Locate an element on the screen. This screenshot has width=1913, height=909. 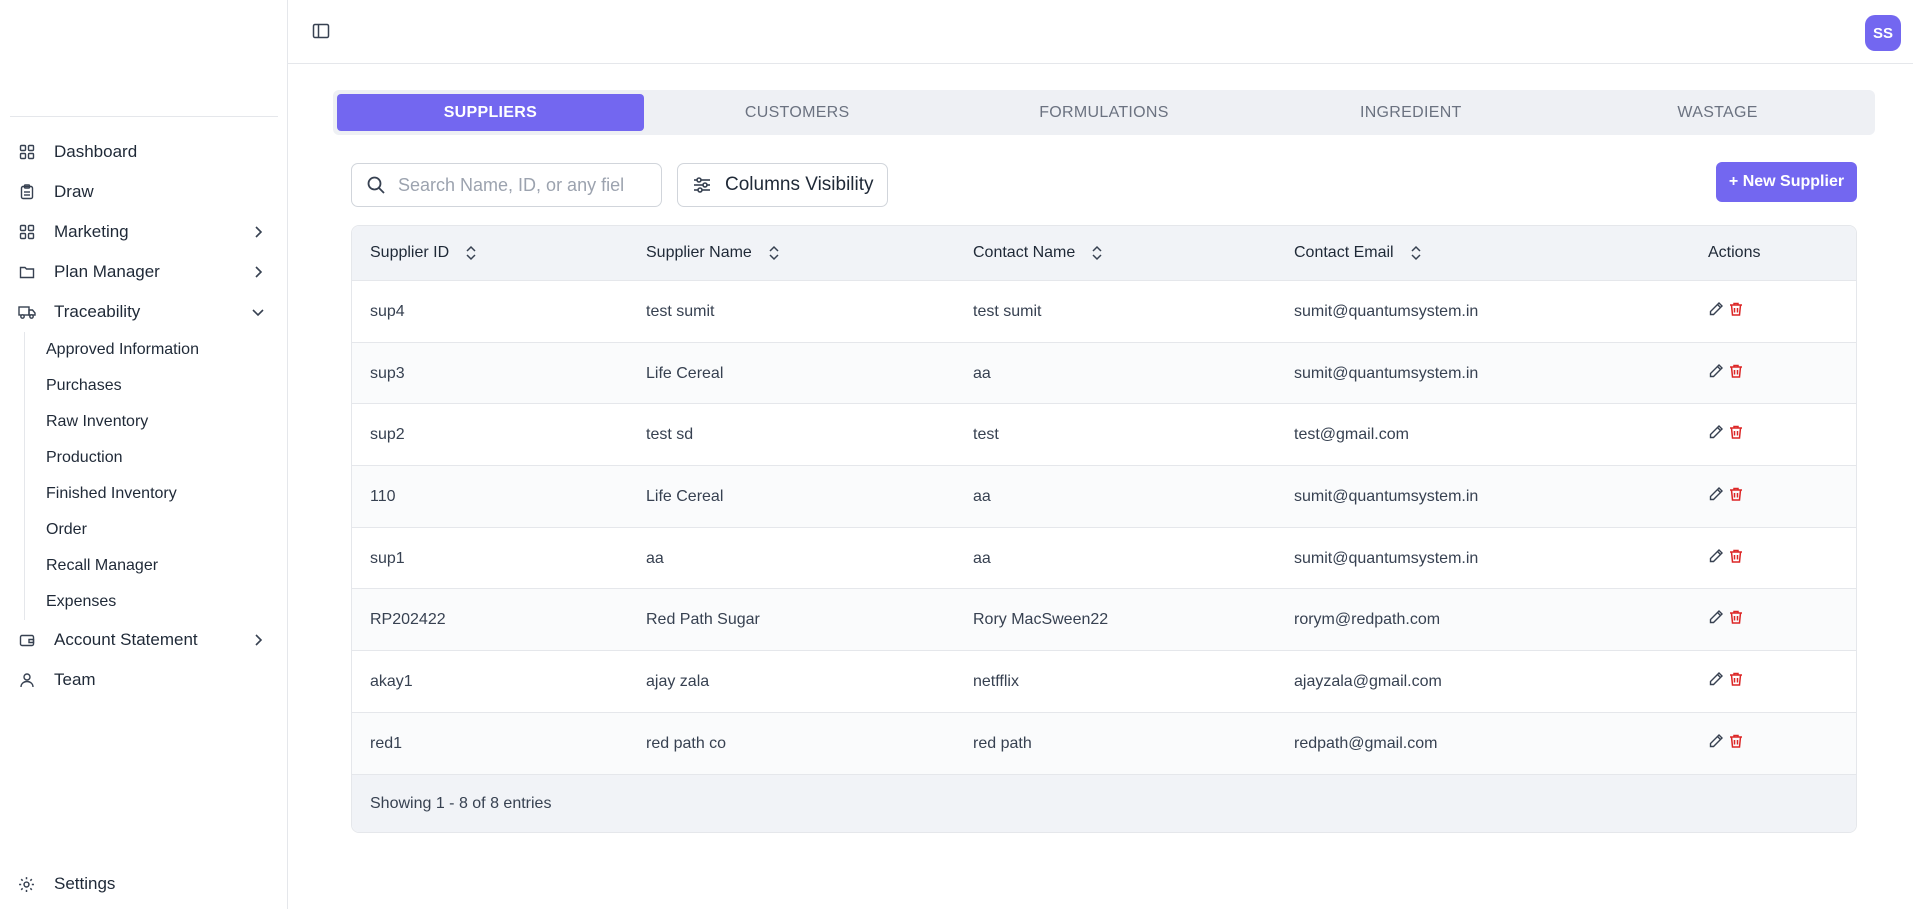
sidebar-subitem-recall-manager: Recall Manager is located at coordinates (162, 566).